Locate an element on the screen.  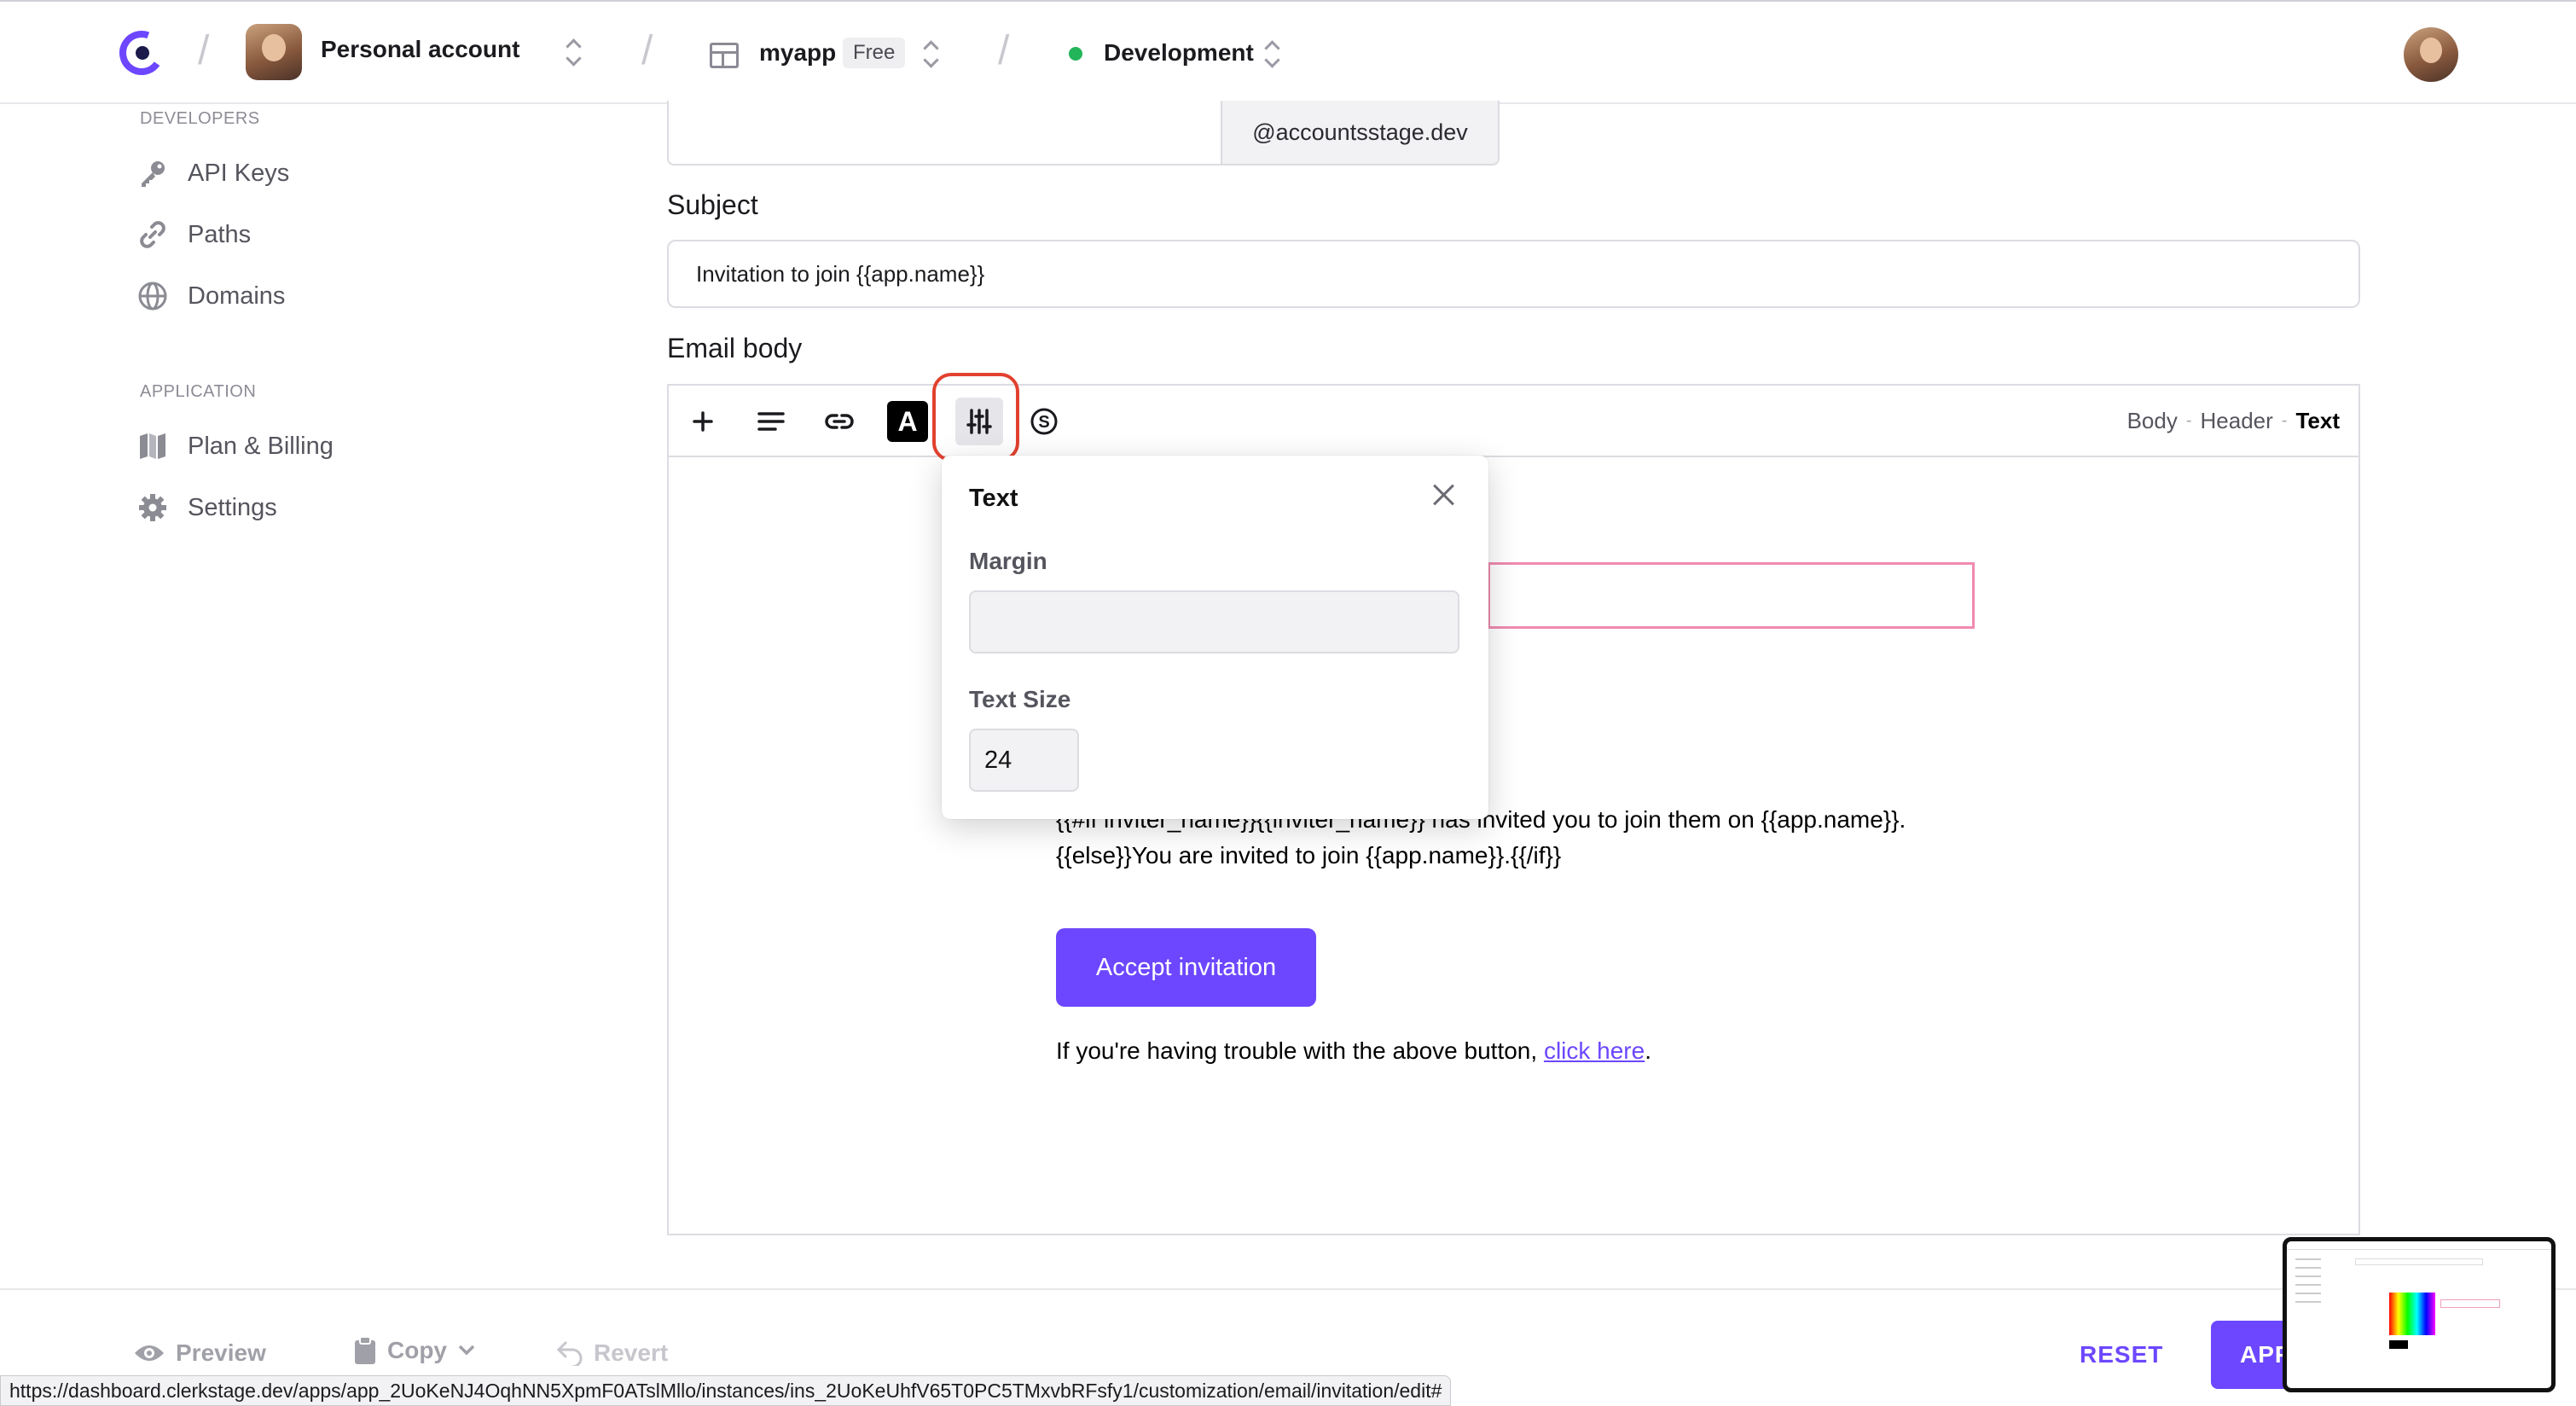
copy-label: Copy is located at coordinates (417, 1350).